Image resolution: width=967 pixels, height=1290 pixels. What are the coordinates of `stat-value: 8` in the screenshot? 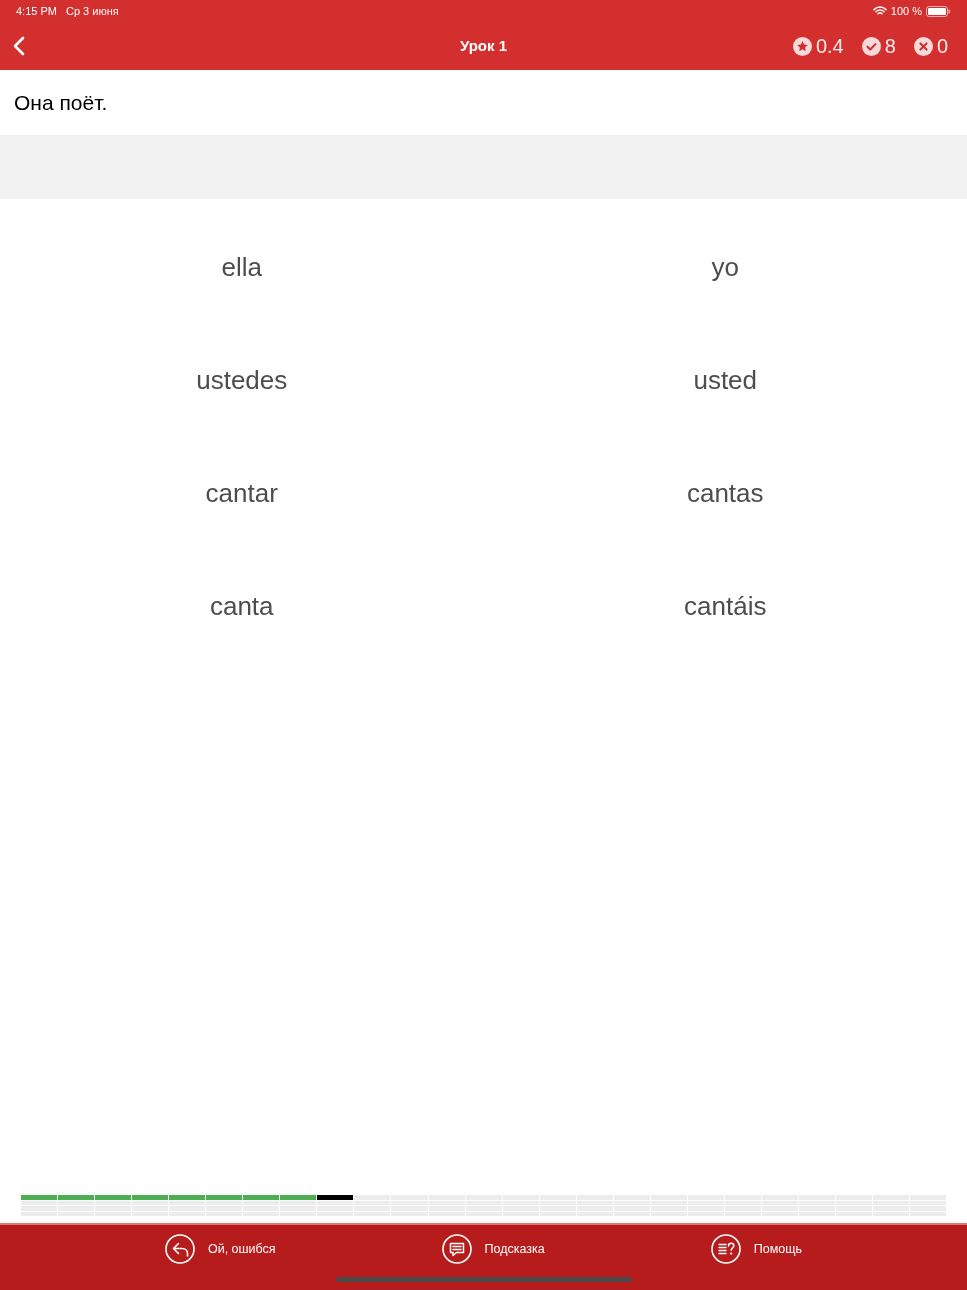 It's located at (890, 46).